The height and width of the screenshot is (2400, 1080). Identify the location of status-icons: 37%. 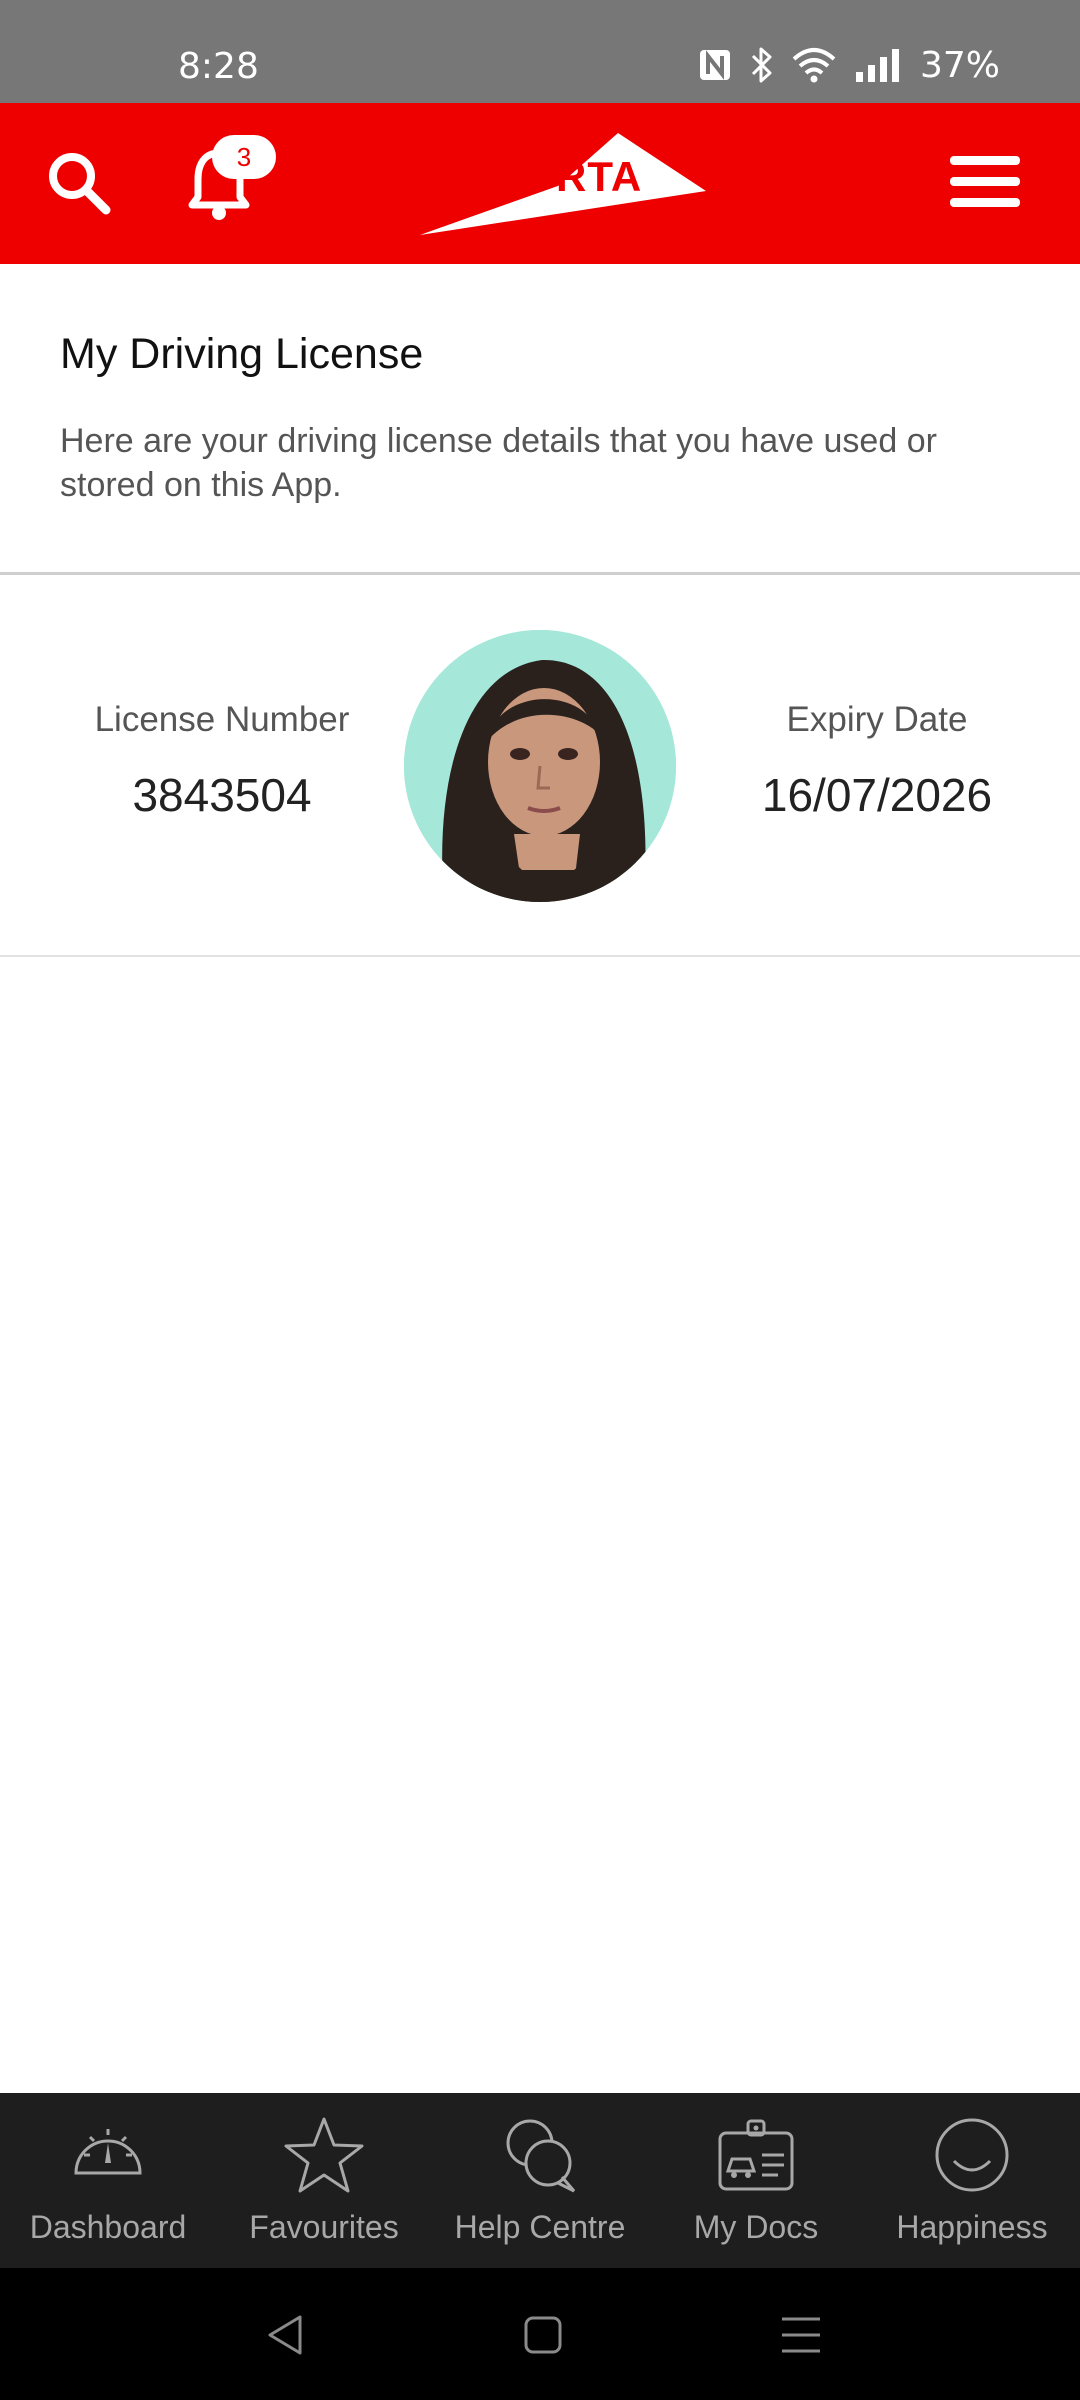
(849, 65).